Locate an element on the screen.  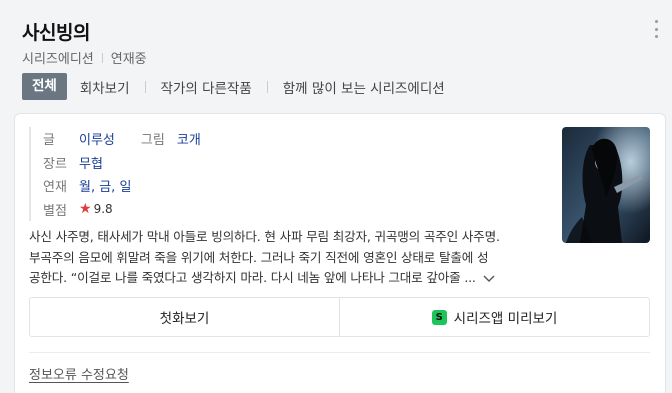
series-meta: 시리즈에디션 연재중 is located at coordinates (84, 57).